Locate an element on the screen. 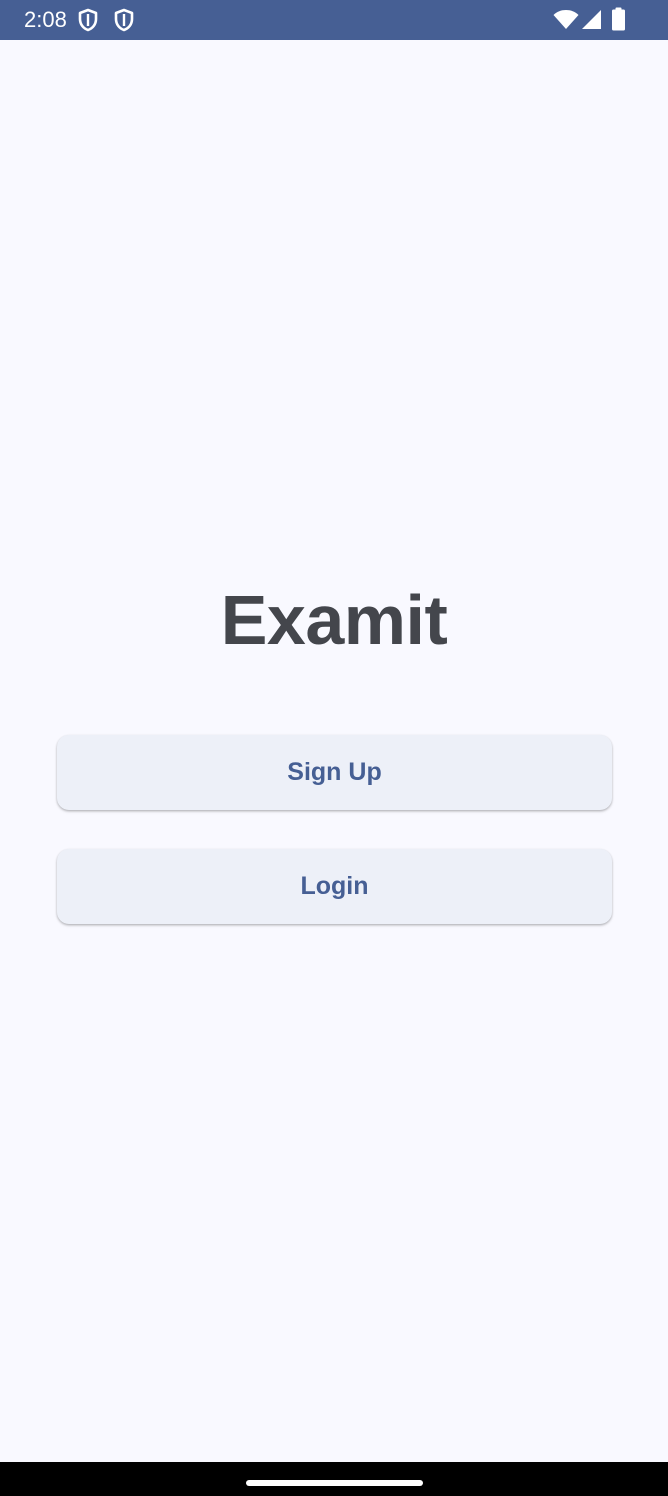  status-time: 2:08 is located at coordinates (45, 19).